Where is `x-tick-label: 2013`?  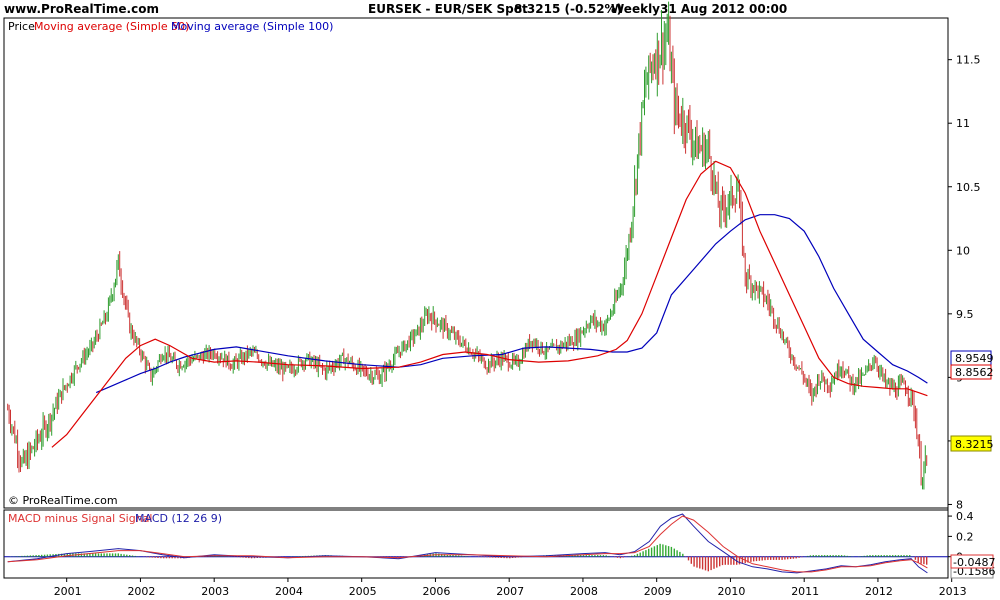 x-tick-label: 2013 is located at coordinates (953, 591).